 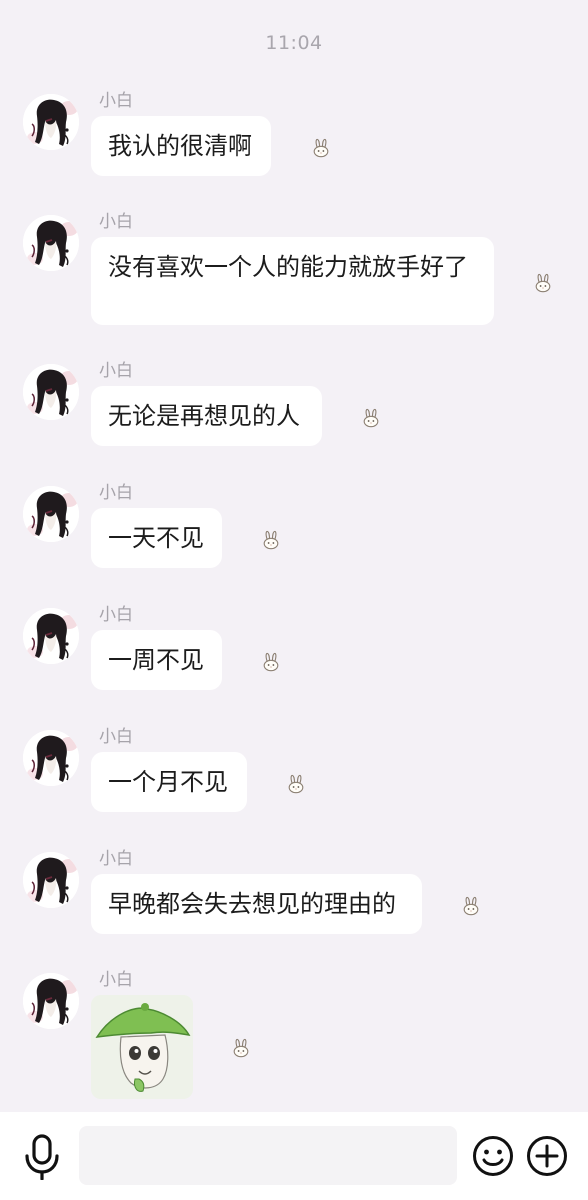 I want to click on message-bubble: 我认的很清啊, so click(x=181, y=146).